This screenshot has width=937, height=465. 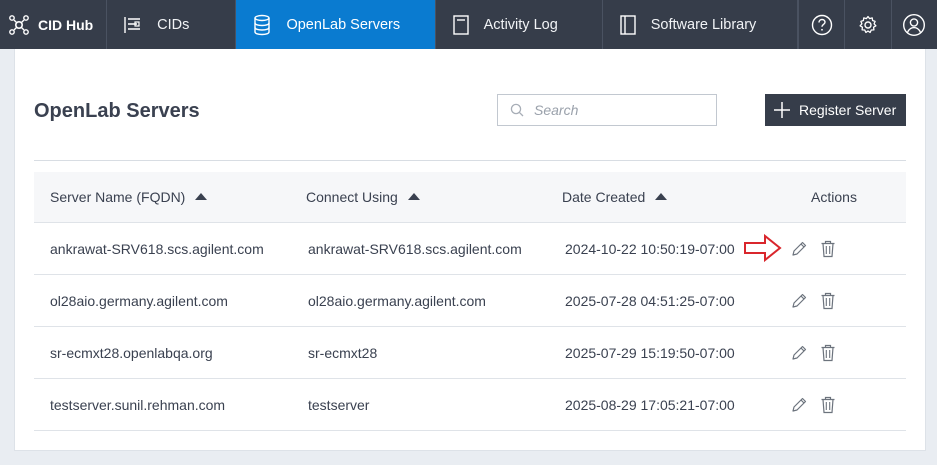 What do you see at coordinates (117, 111) in the screenshot?
I see `page-title: OpenLab Servers` at bounding box center [117, 111].